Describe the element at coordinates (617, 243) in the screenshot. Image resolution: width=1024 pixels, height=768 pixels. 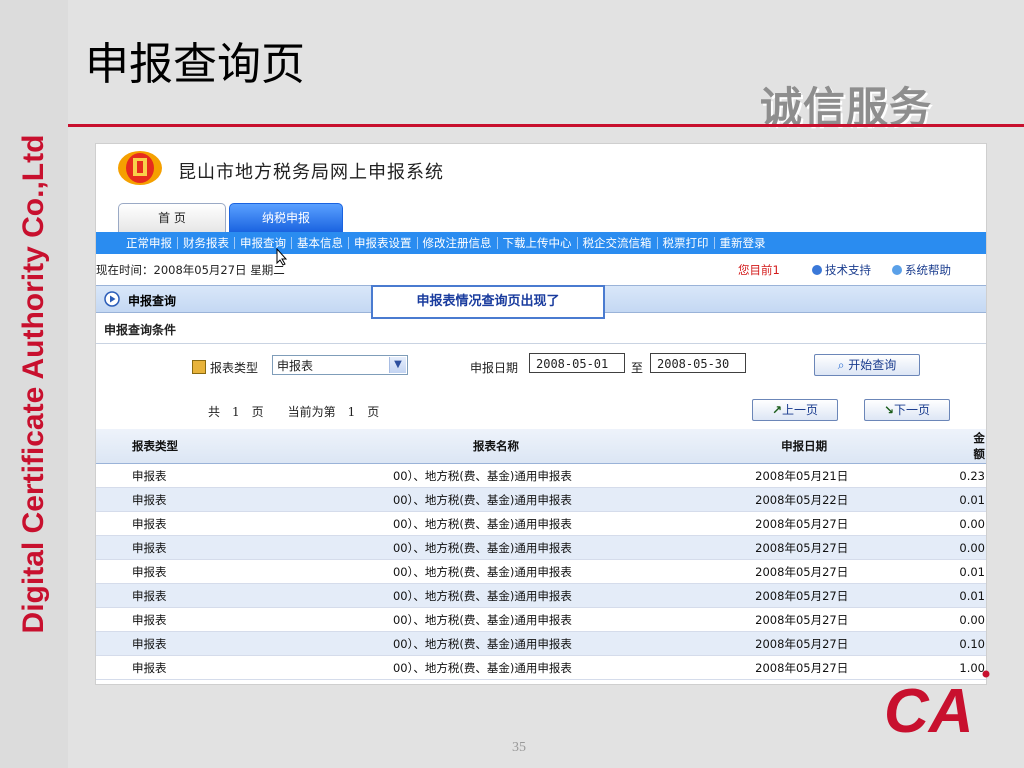
I see `menu-item-mailbox: 税企交流信箱` at that location.